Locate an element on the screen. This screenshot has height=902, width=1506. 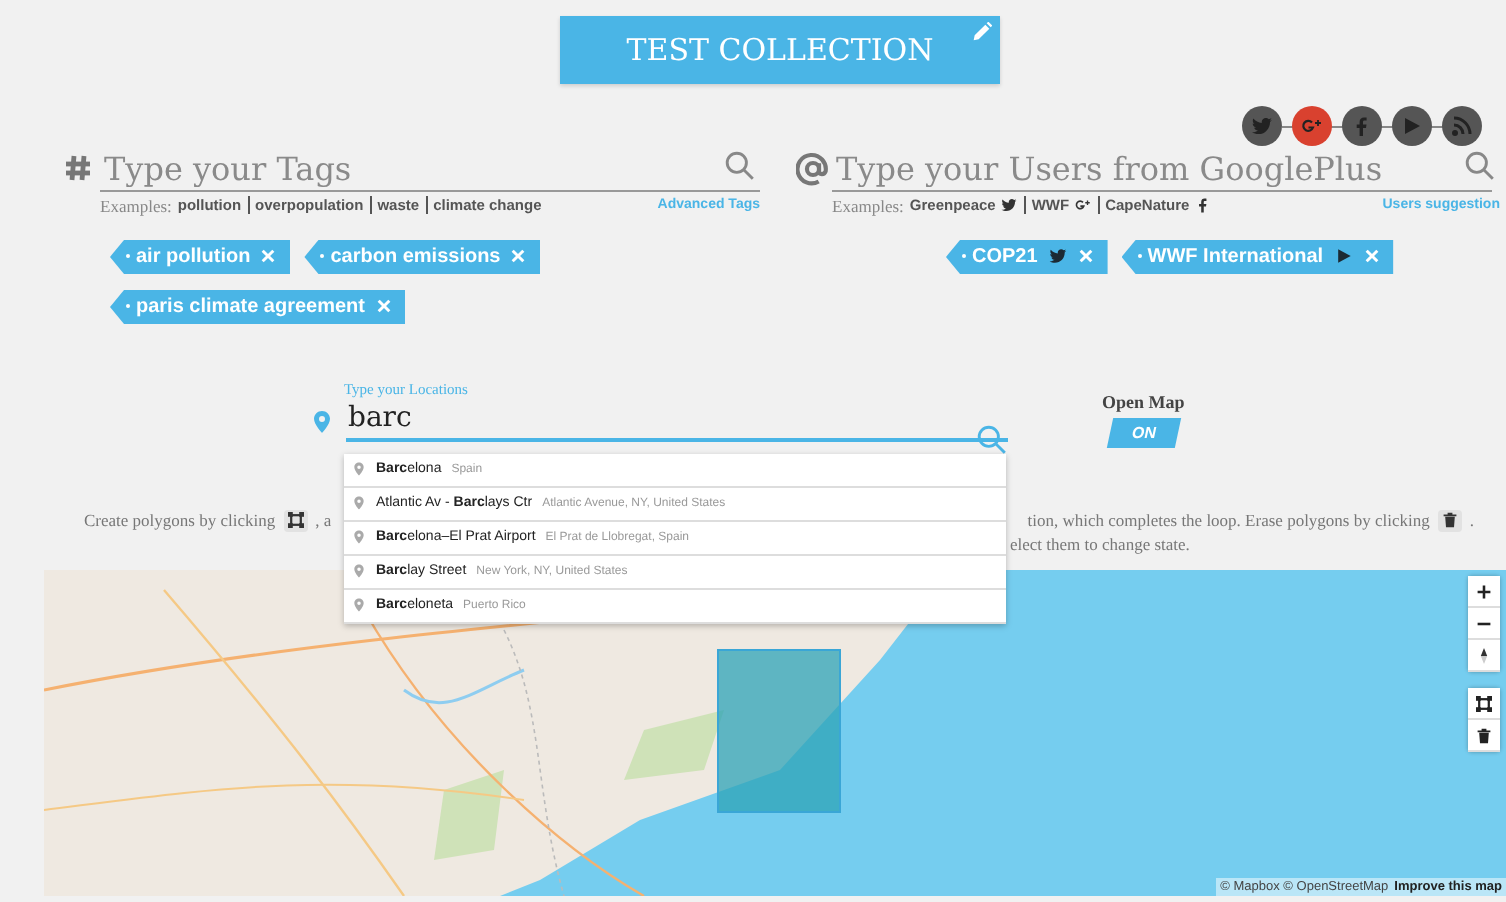
rss-icon is located at coordinates (1462, 126).